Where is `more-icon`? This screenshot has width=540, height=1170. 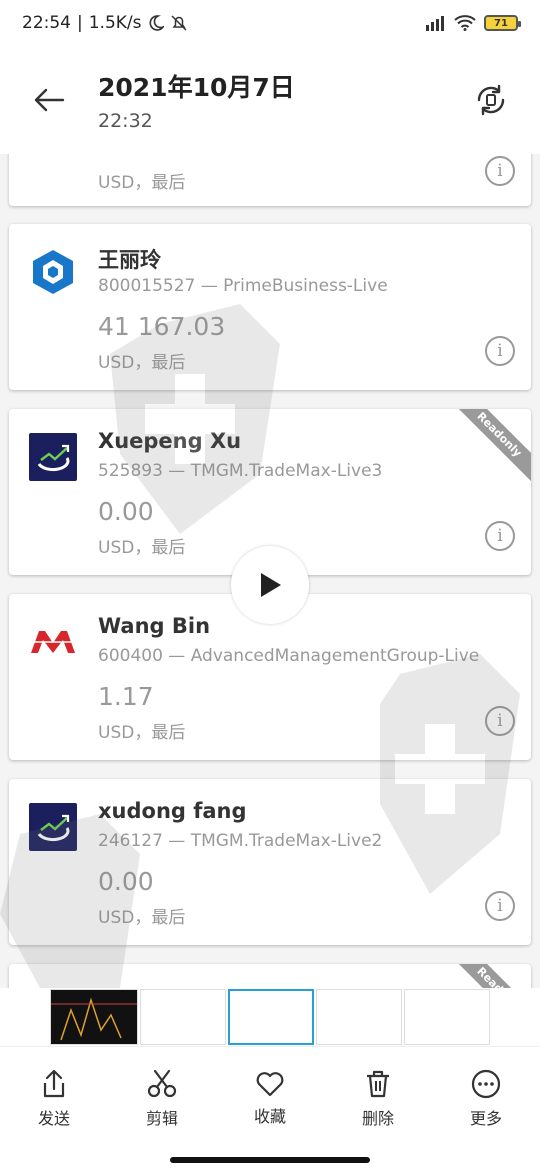
more-icon is located at coordinates (486, 1084).